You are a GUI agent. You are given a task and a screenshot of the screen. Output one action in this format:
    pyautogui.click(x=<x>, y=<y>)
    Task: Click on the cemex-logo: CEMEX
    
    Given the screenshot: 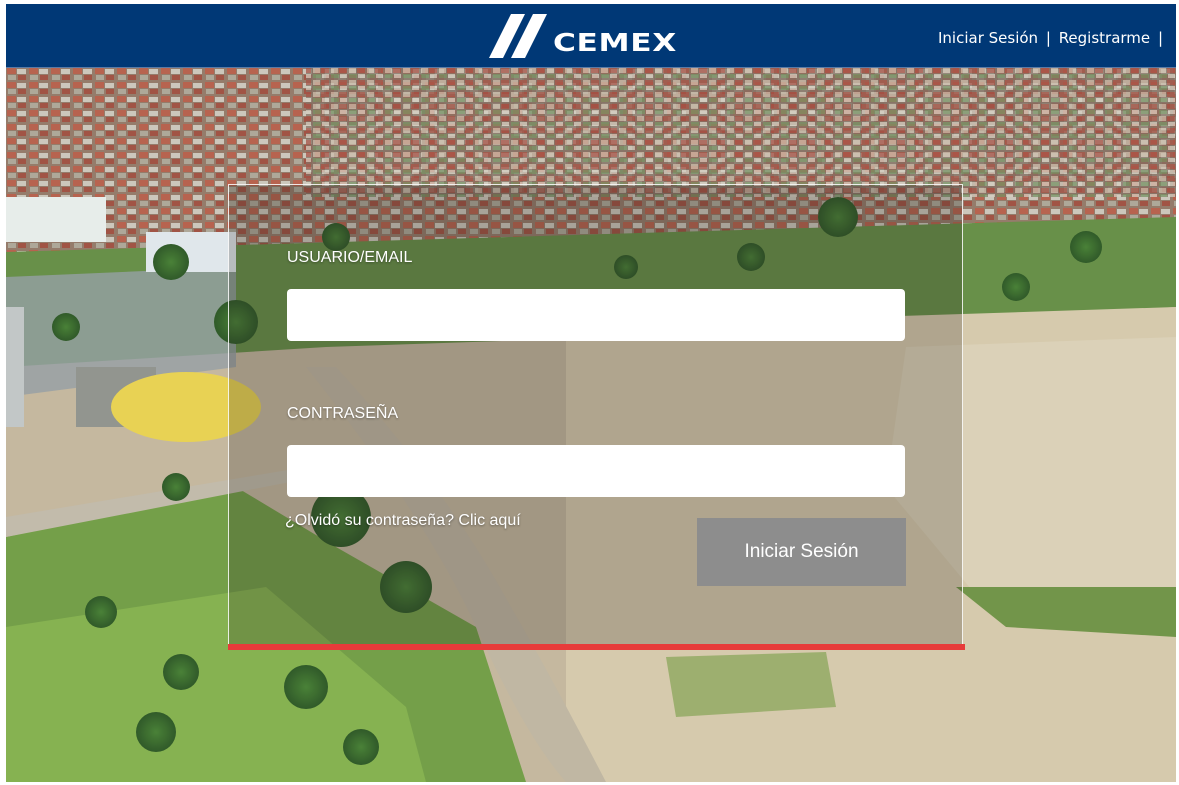 What is the action you would take?
    pyautogui.click(x=584, y=37)
    